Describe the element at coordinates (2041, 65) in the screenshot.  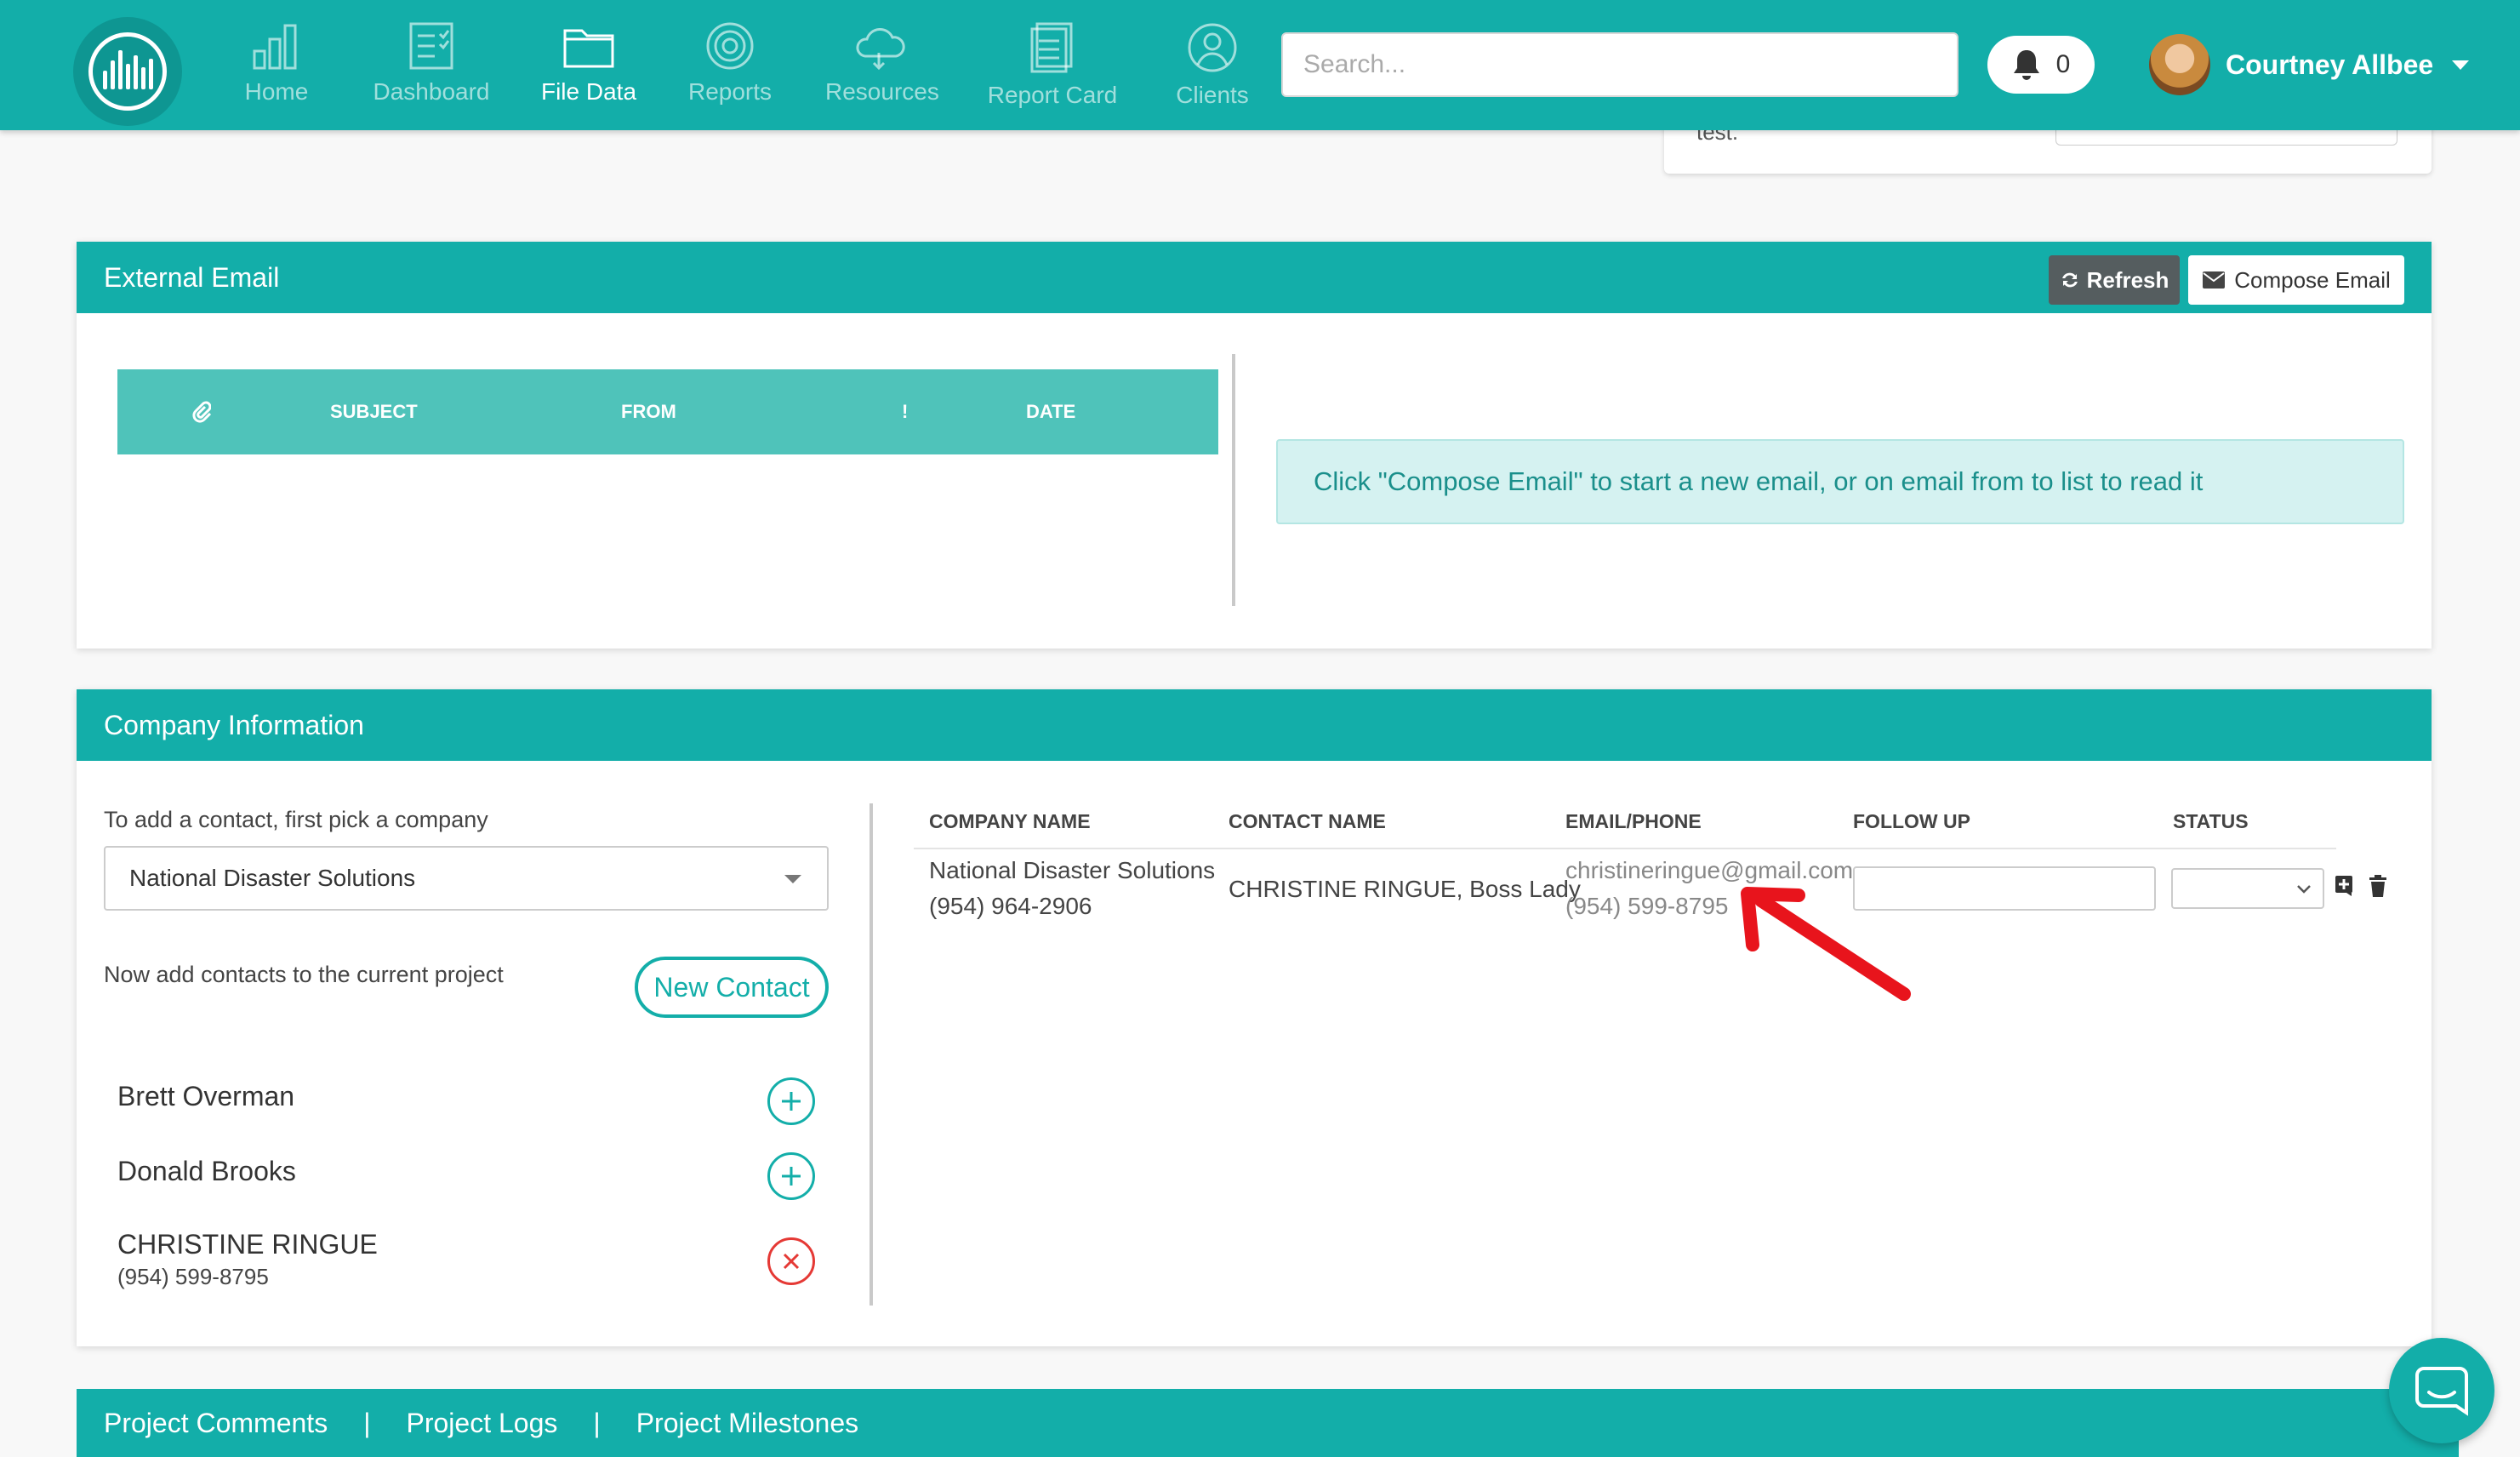
I see `notifications-button: 0` at that location.